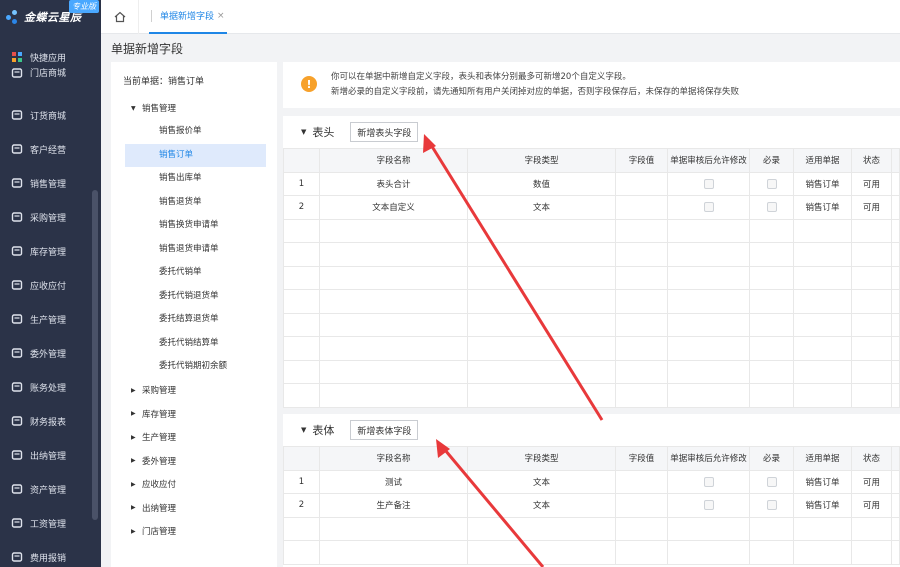  I want to click on tree-group-sales: ▼ 销售管理, so click(153, 108).